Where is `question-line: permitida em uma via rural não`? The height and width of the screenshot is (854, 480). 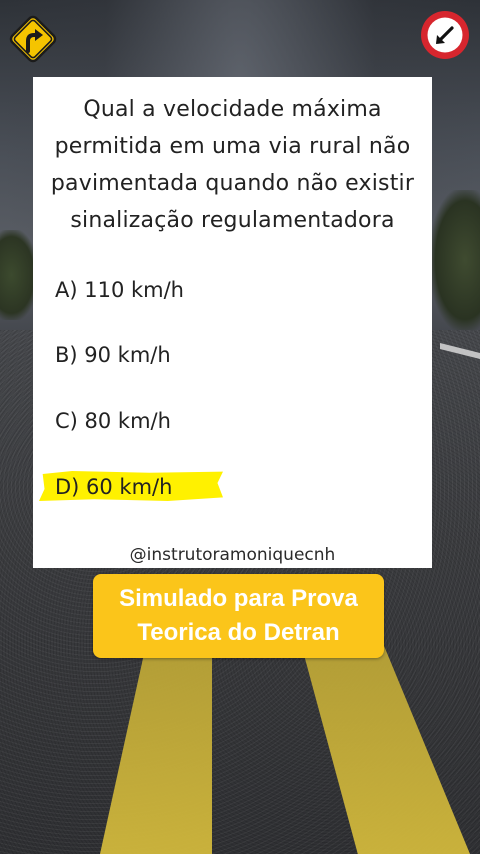
question-line: permitida em uma via rural não is located at coordinates (232, 146).